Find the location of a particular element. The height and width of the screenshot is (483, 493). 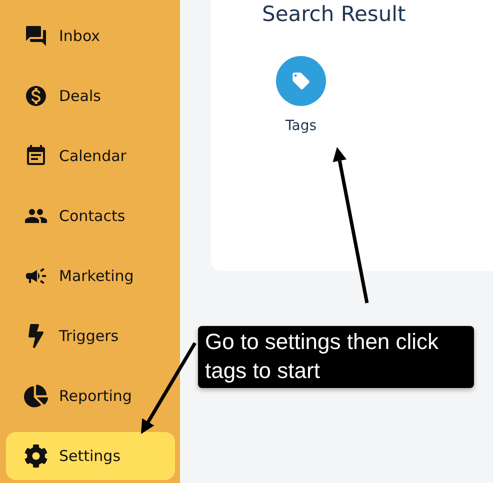

dollar-icon is located at coordinates (36, 96).